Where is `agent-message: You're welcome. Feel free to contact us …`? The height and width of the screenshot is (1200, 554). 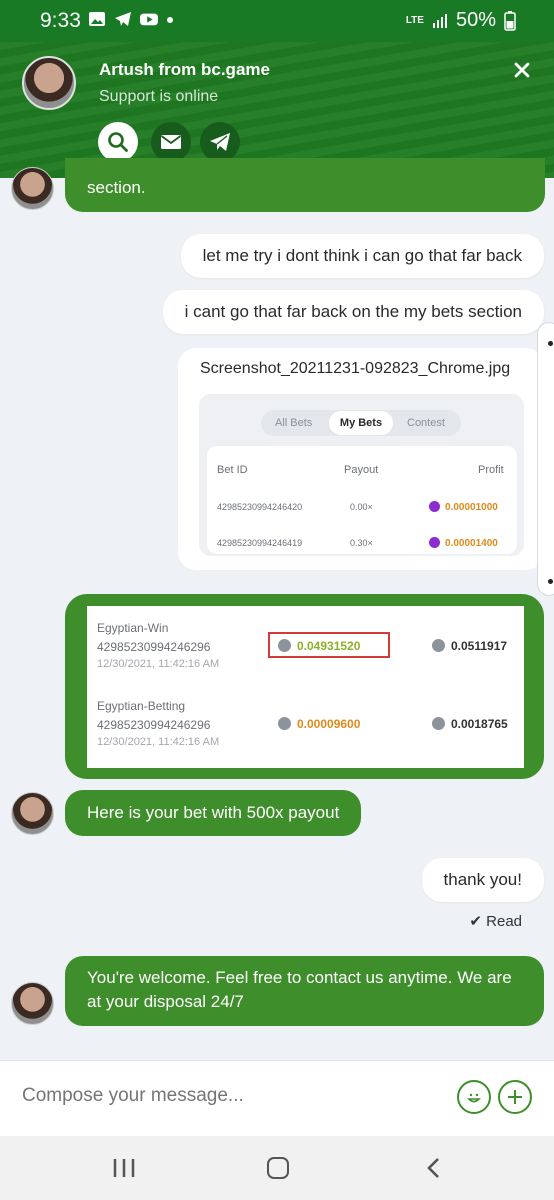
agent-message: You're welcome. Feel free to contact us … is located at coordinates (304, 991).